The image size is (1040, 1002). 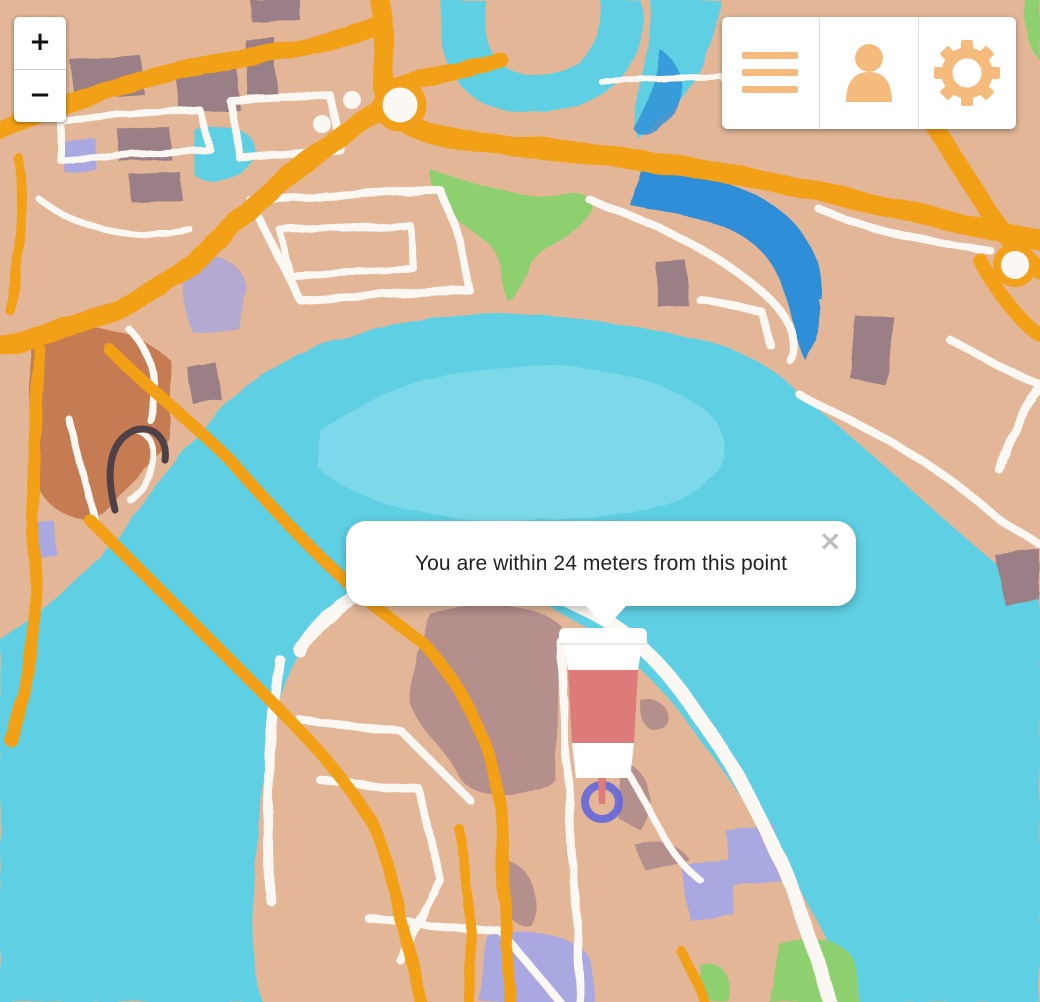 I want to click on zoom-in-button: +, so click(x=40, y=43).